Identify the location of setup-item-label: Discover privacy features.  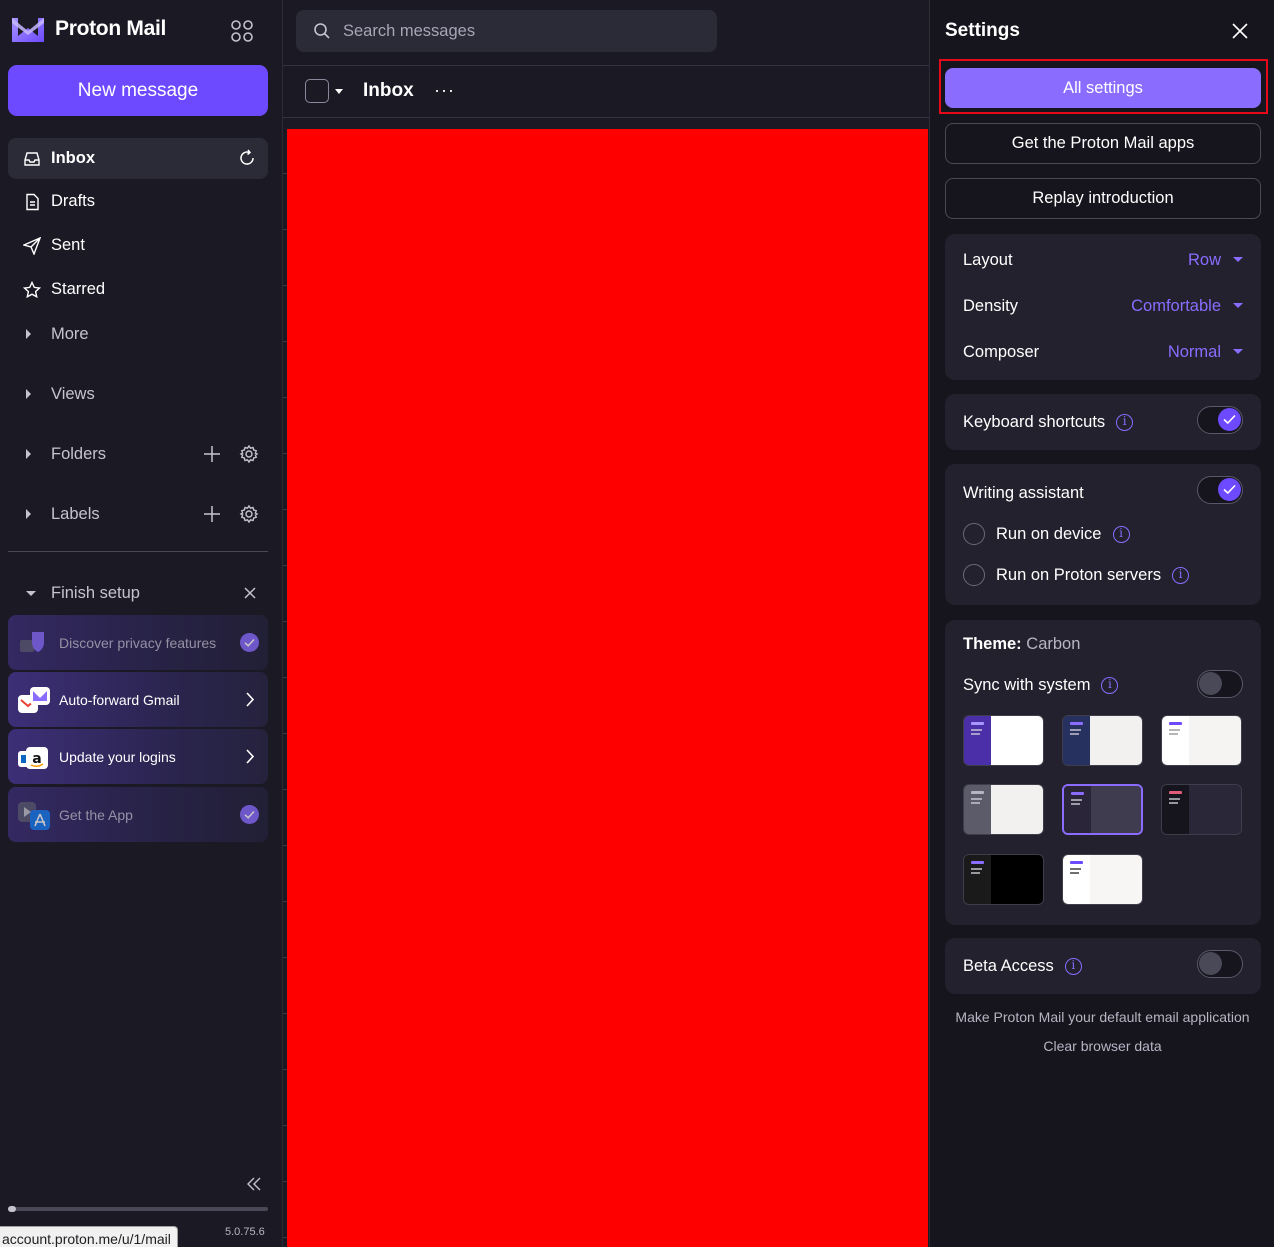
(138, 642).